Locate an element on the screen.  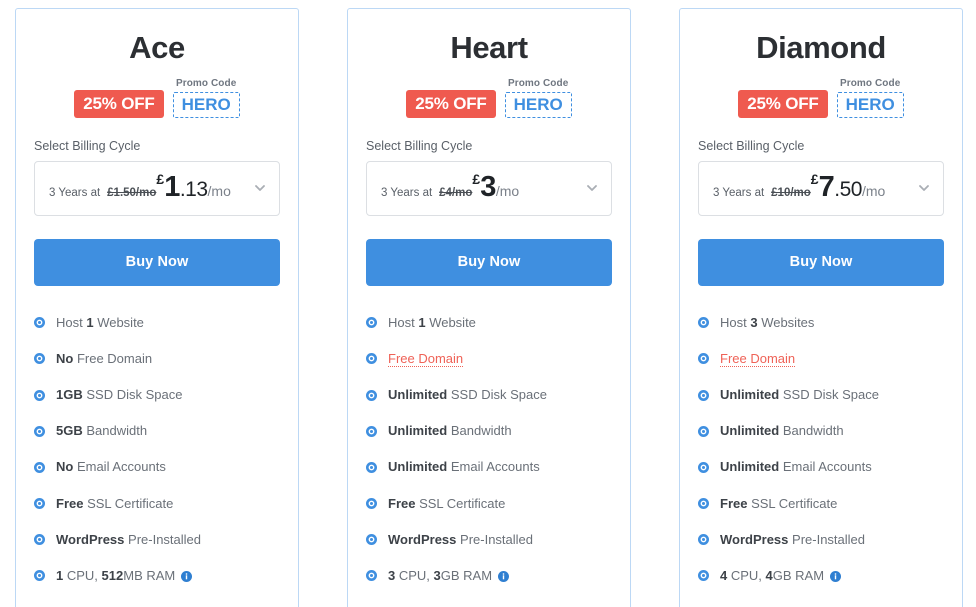
feature-text: 3 CPU, 3GB RAM is located at coordinates (449, 575).